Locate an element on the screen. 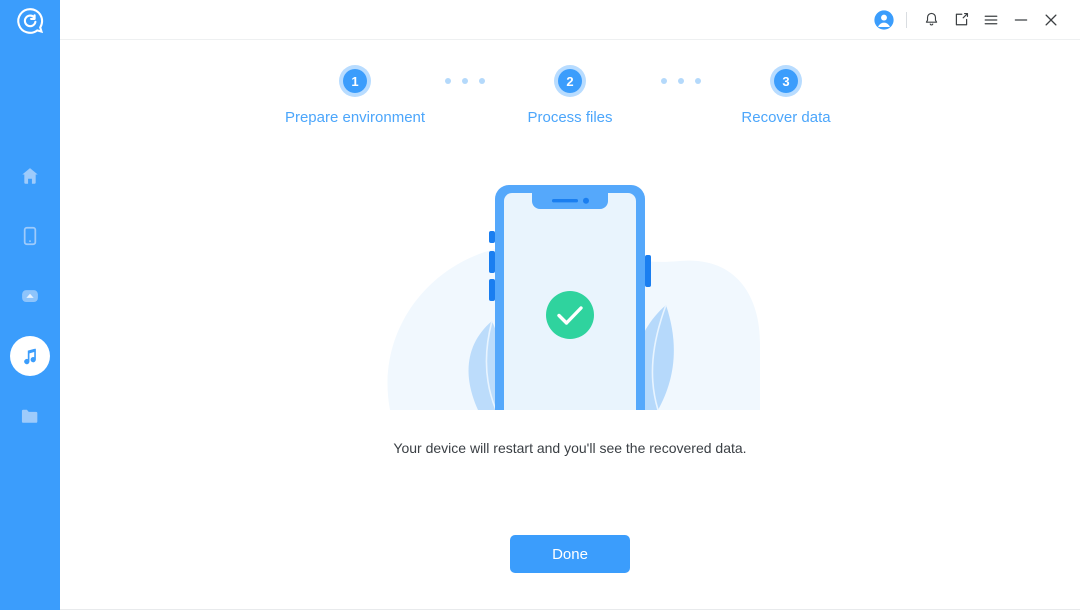 The image size is (1080, 610). step-1: 1 Prepare environment is located at coordinates (355, 95).